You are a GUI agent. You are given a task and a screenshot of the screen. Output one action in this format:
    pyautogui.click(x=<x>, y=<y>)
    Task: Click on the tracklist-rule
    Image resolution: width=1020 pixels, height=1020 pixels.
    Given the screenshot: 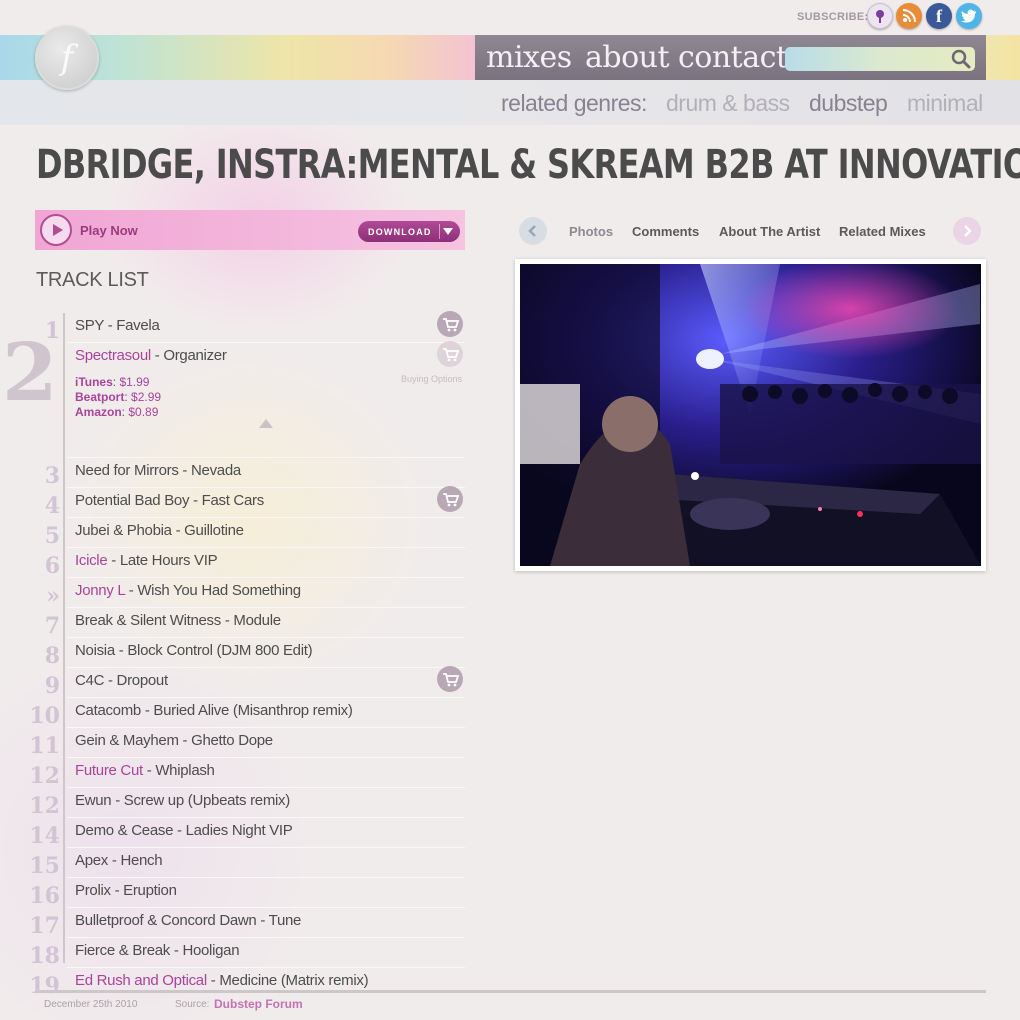 What is the action you would take?
    pyautogui.click(x=64, y=638)
    